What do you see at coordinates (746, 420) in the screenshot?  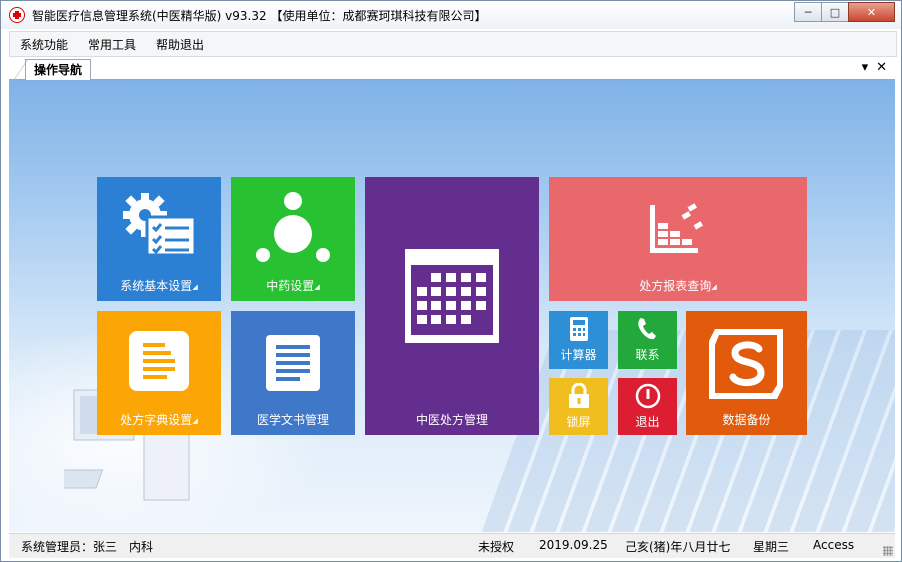 I see `tile-label: 数据备份` at bounding box center [746, 420].